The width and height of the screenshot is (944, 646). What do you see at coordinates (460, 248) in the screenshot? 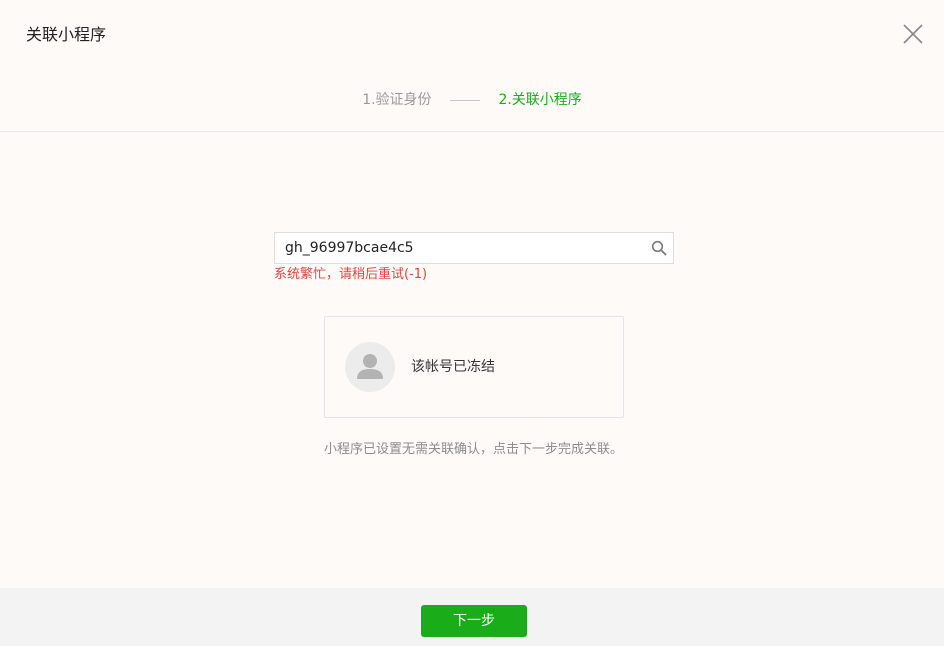
I see `app-id-search-input` at bounding box center [460, 248].